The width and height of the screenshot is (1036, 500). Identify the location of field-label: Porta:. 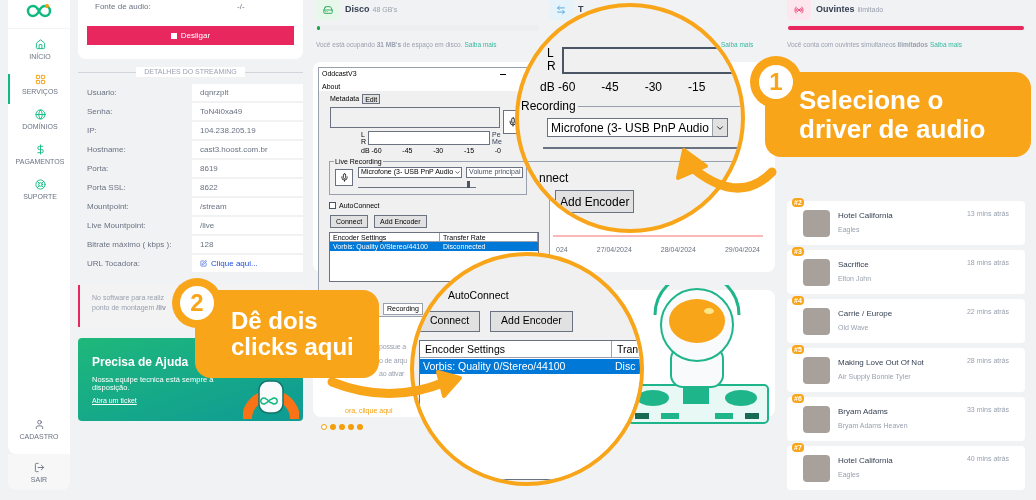
(98, 168).